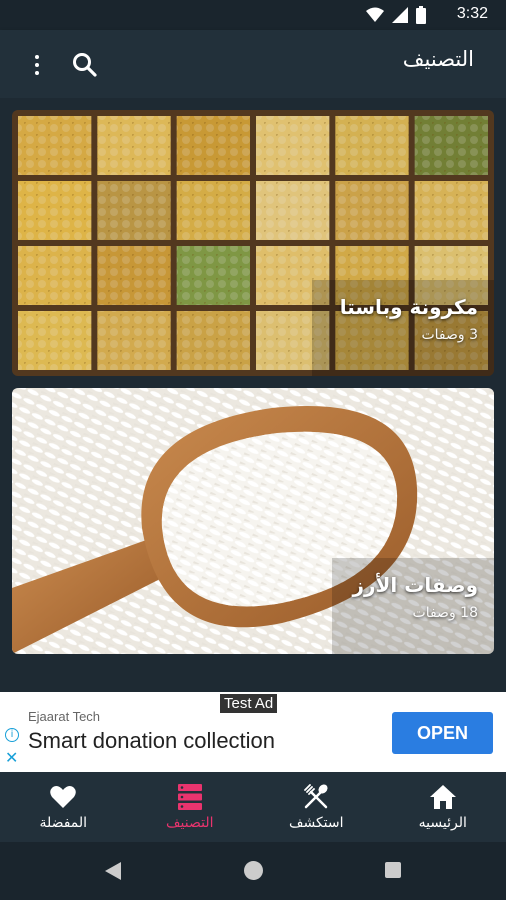 This screenshot has height=900, width=506. I want to click on fork-spoon-icon, so click(316, 796).